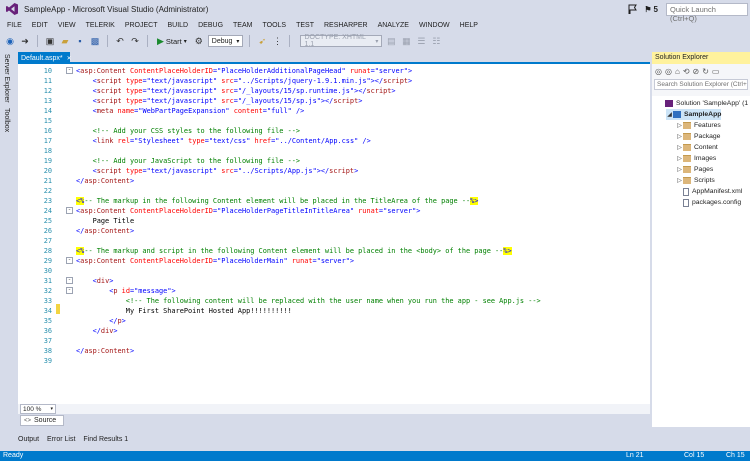 This screenshot has height=461, width=750. What do you see at coordinates (393, 25) in the screenshot?
I see `menu-analyze: ANALYZE` at bounding box center [393, 25].